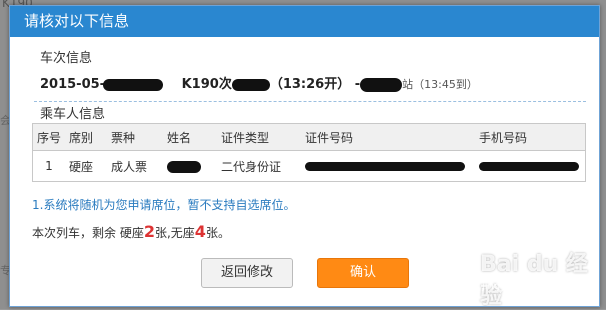 The width and height of the screenshot is (606, 310). I want to click on col-header-index: 序号, so click(48, 137).